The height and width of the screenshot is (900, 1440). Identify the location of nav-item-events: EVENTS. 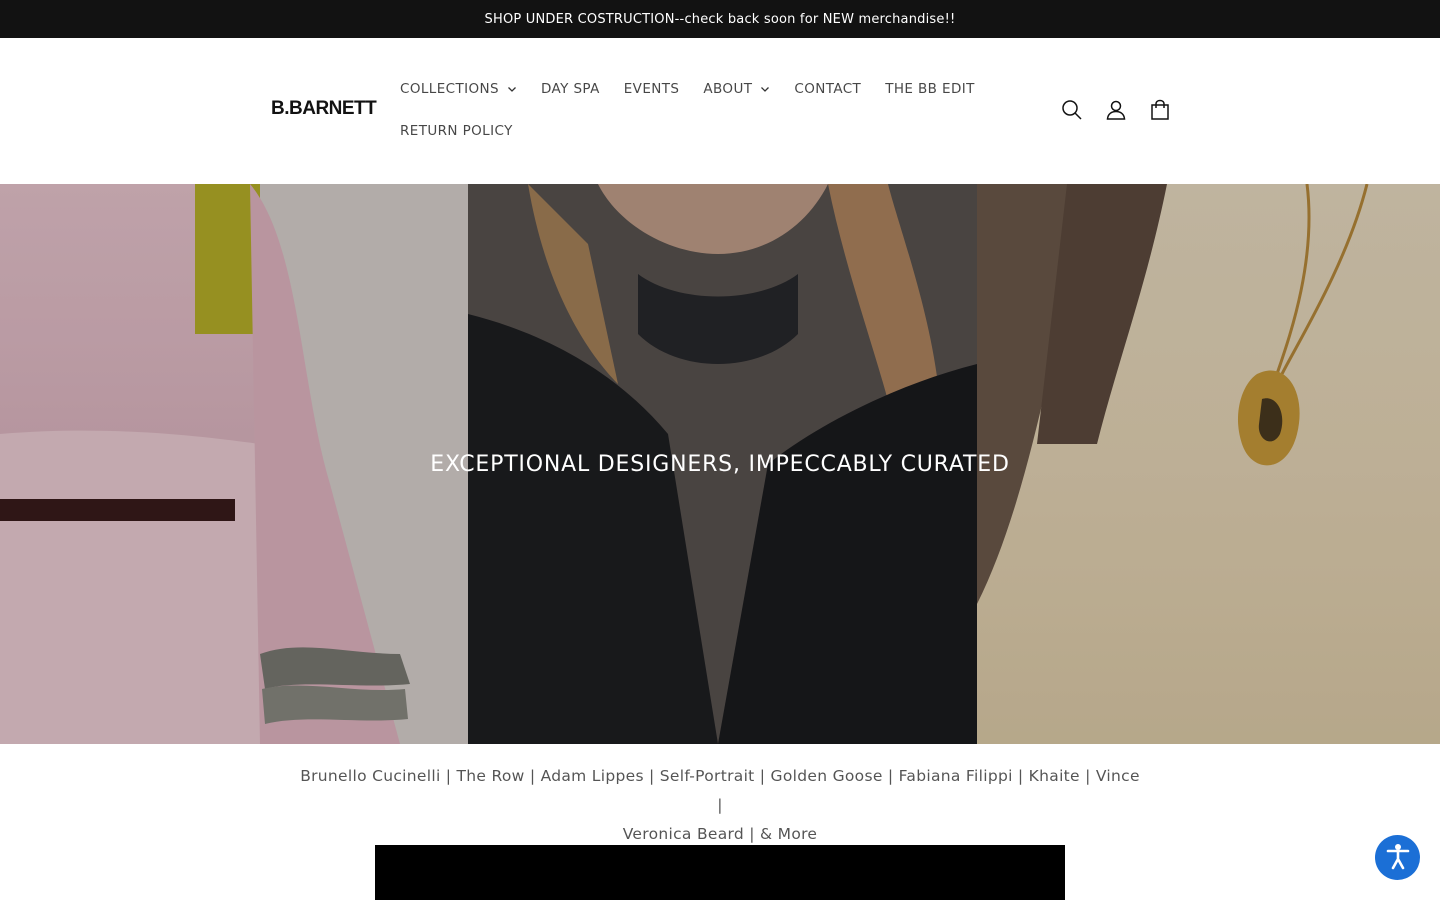
(652, 89).